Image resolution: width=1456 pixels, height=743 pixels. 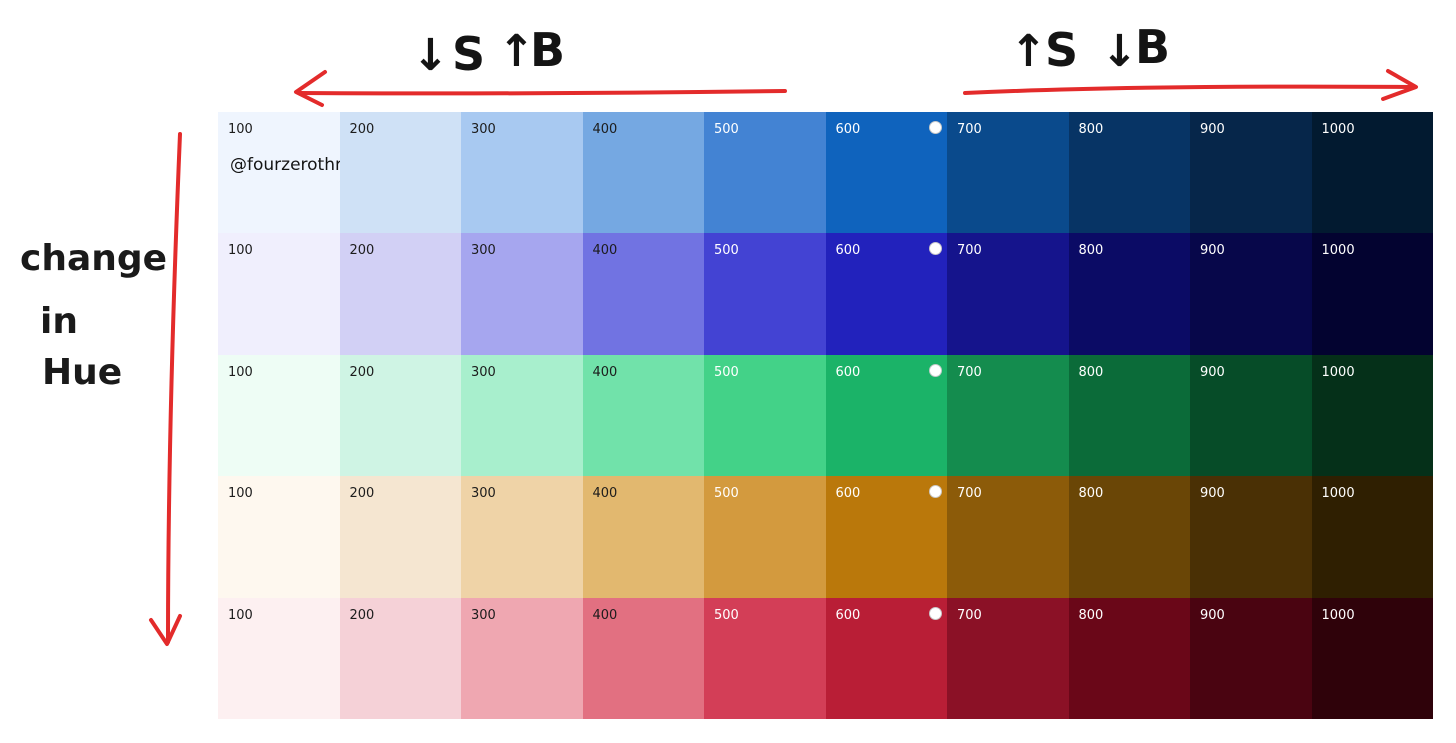 What do you see at coordinates (1372, 537) in the screenshot?
I see `swatch-amber-1000: 1000` at bounding box center [1372, 537].